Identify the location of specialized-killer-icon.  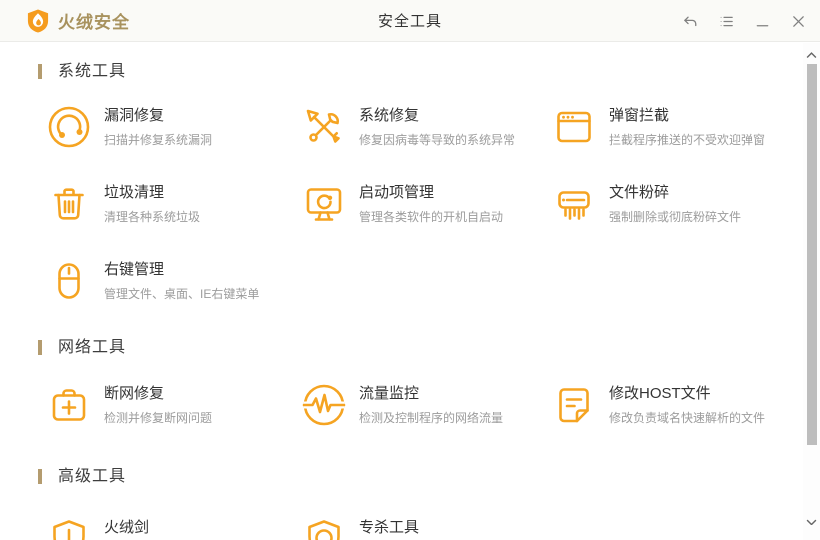
(324, 528).